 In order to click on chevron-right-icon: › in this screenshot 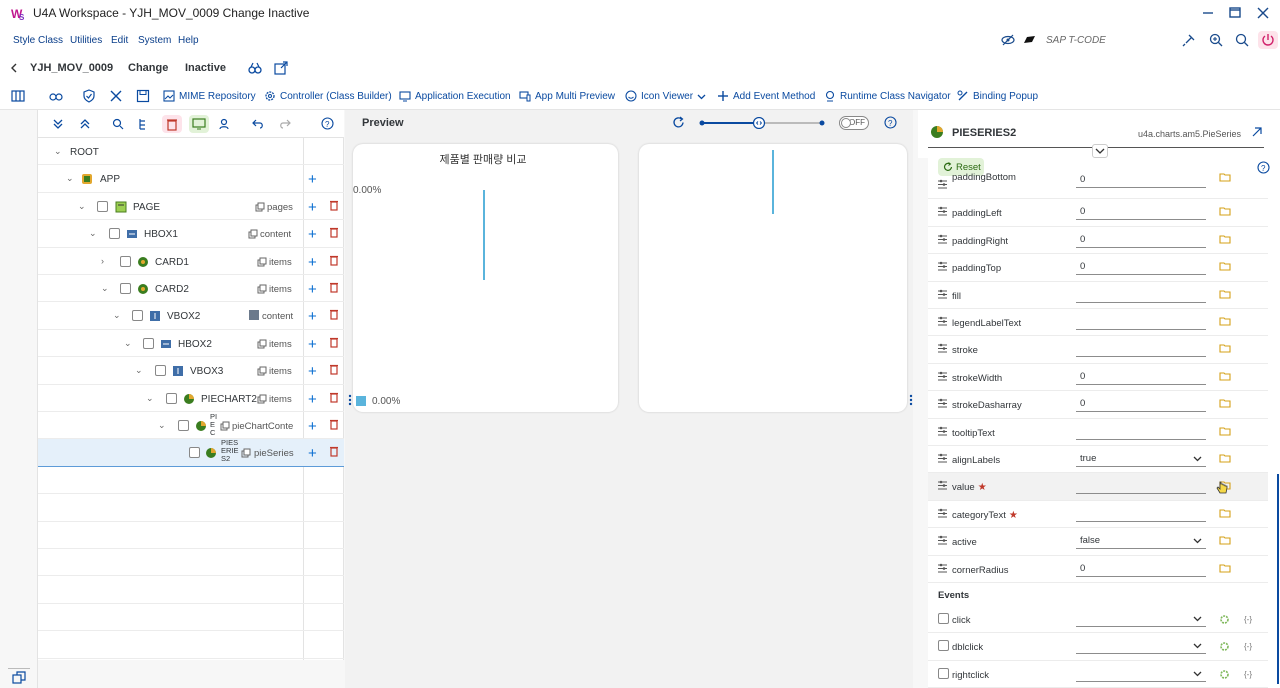, I will do `click(102, 261)`.